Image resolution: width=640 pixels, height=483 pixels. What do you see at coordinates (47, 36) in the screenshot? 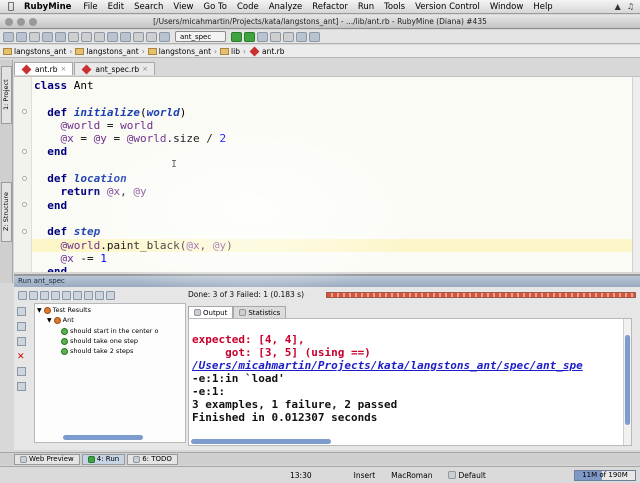
I see `undo-icon` at bounding box center [47, 36].